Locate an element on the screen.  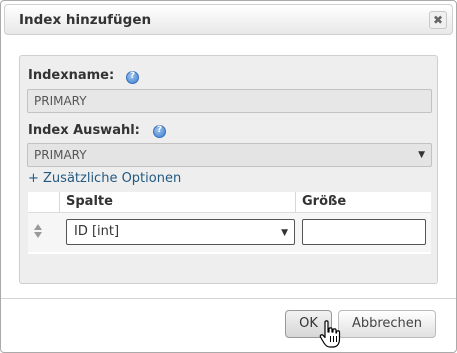
close-icon: ✖ is located at coordinates (438, 20).